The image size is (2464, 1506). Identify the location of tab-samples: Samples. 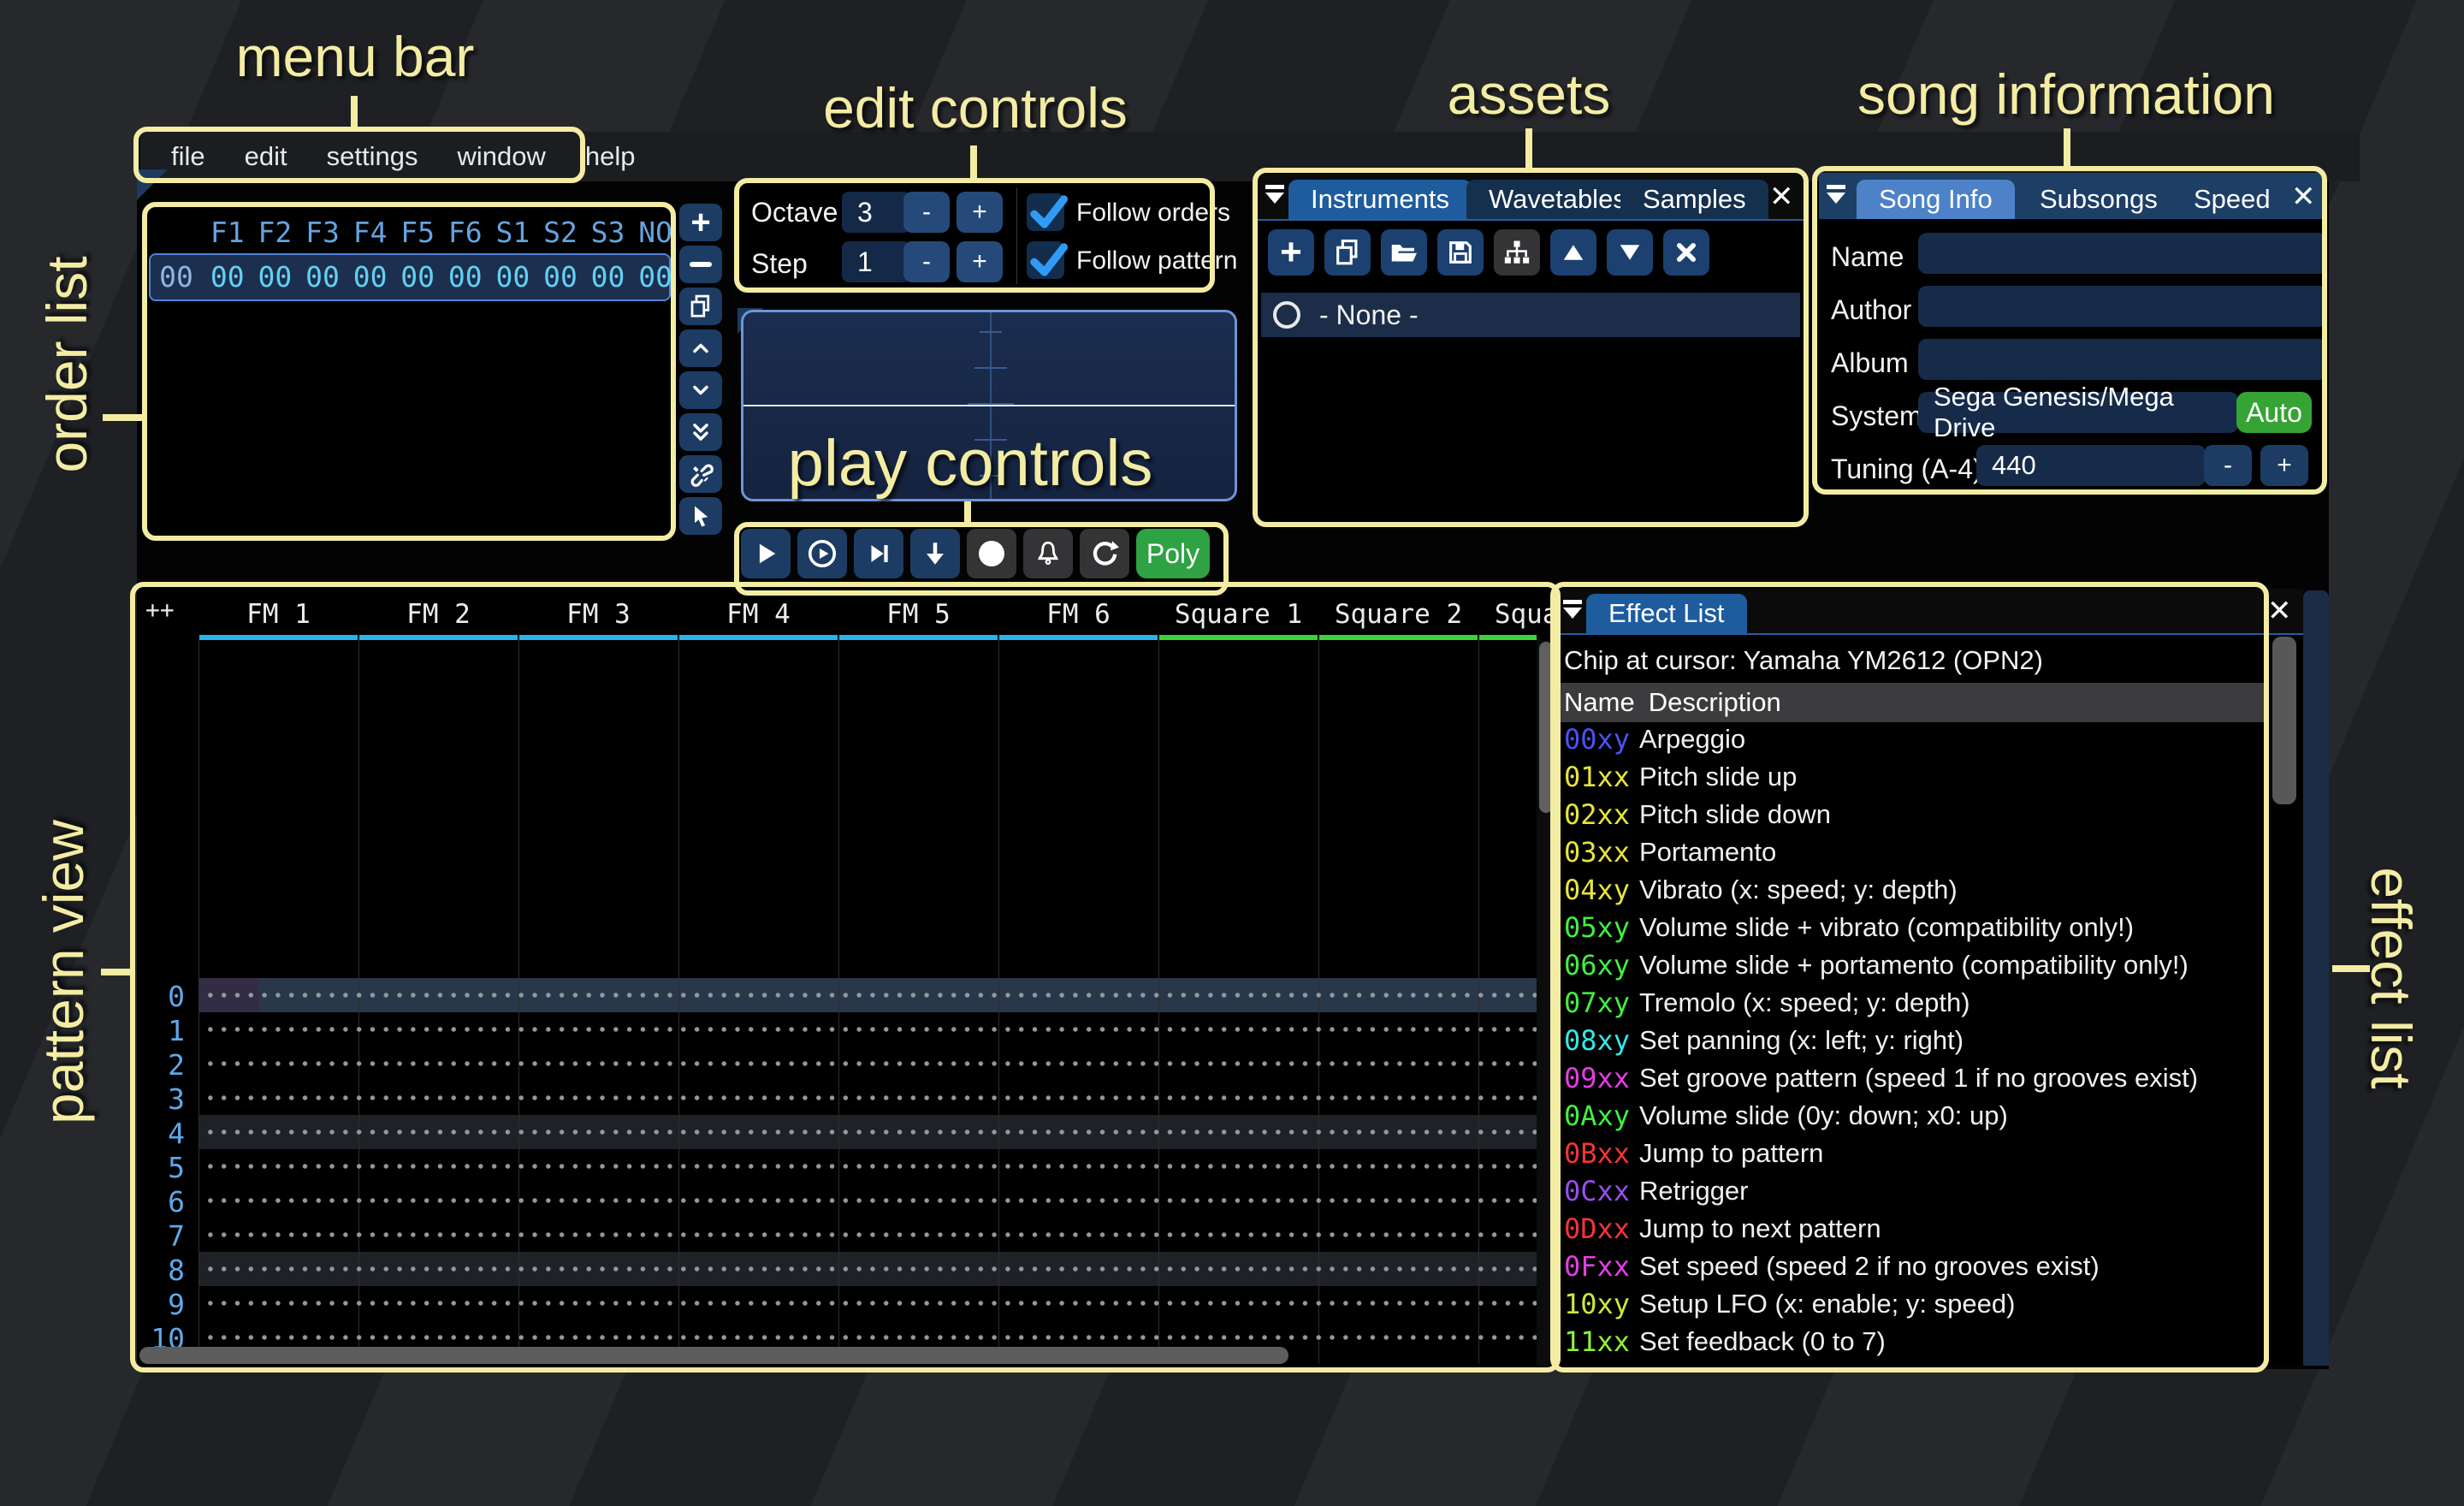
(1694, 200).